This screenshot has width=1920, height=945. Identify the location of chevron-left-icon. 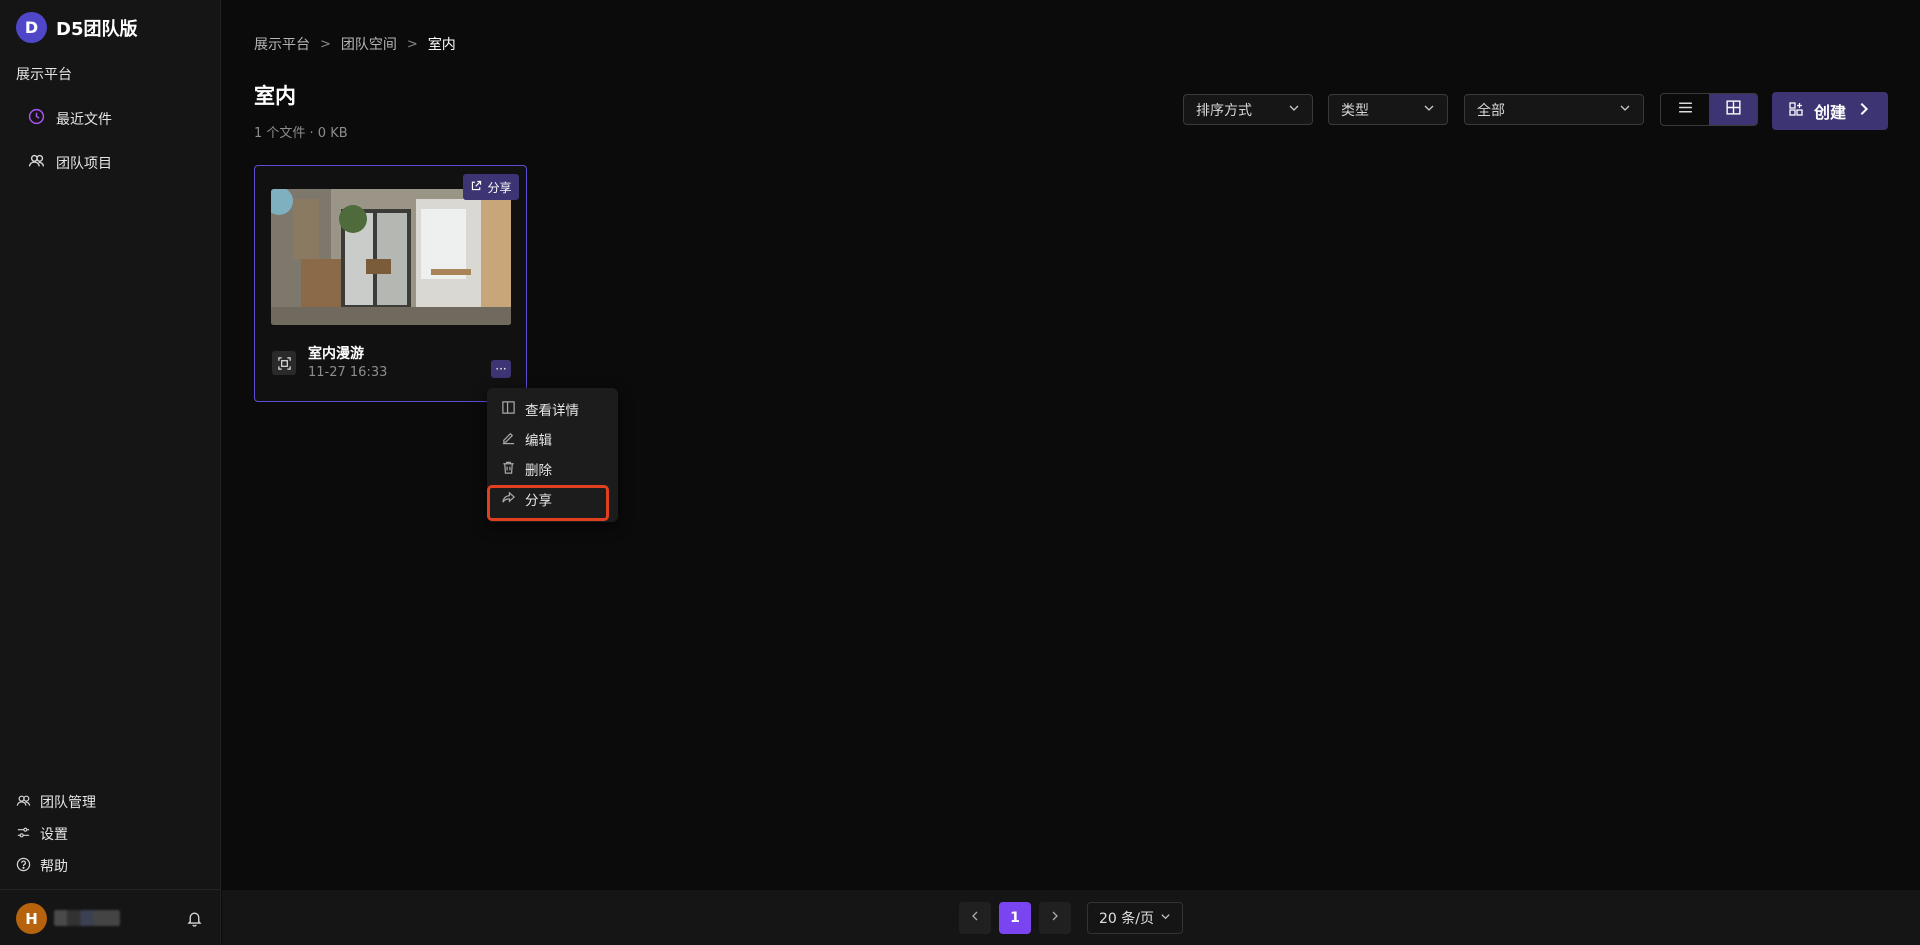
(975, 918).